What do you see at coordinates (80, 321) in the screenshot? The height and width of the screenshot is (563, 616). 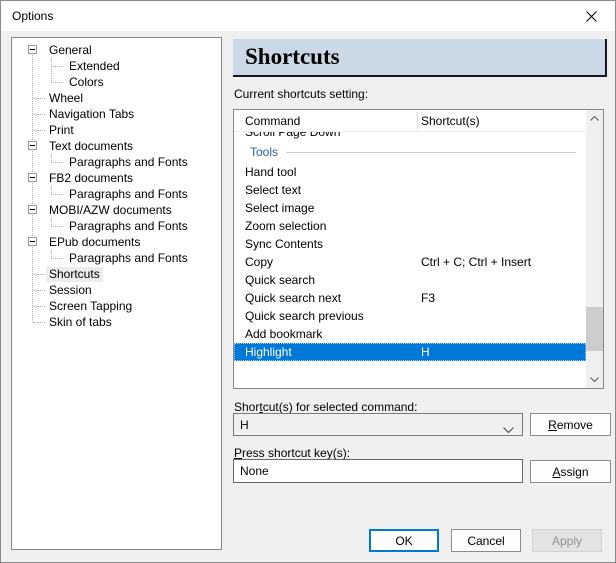 I see `tree-item-label: Skin of tabs` at bounding box center [80, 321].